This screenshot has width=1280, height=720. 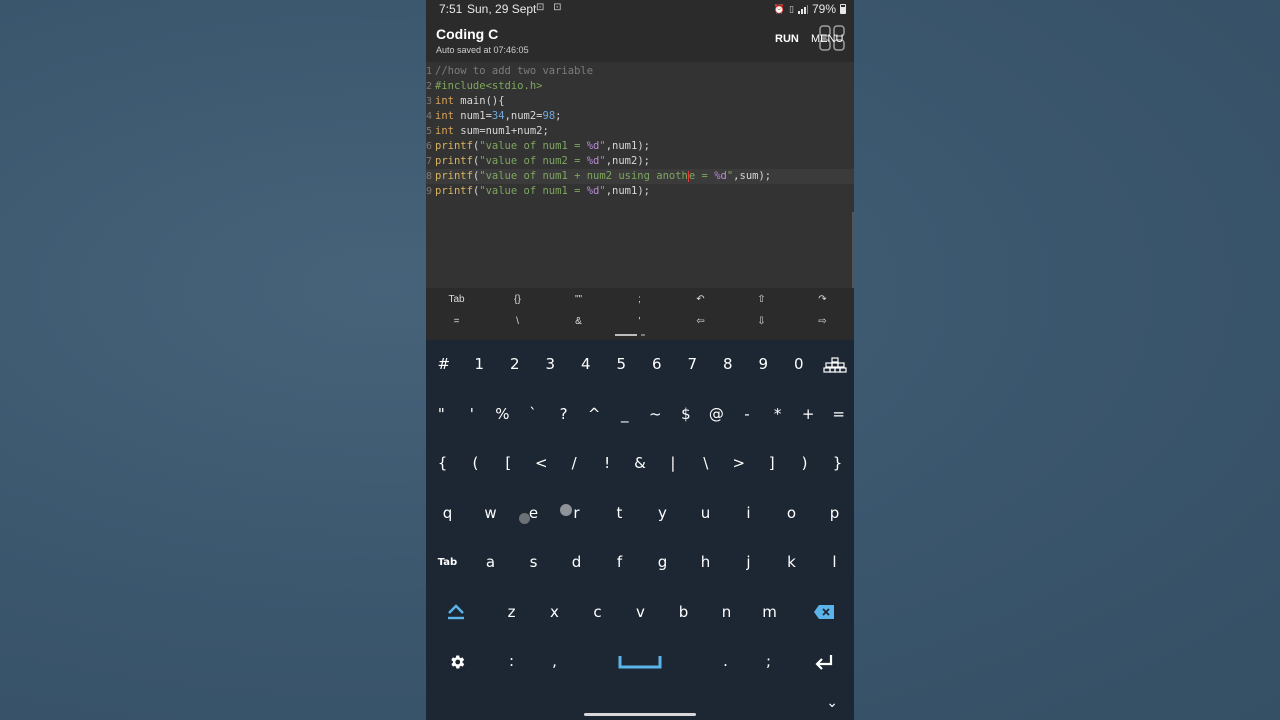 What do you see at coordinates (822, 299) in the screenshot?
I see `redo-icon: ↷` at bounding box center [822, 299].